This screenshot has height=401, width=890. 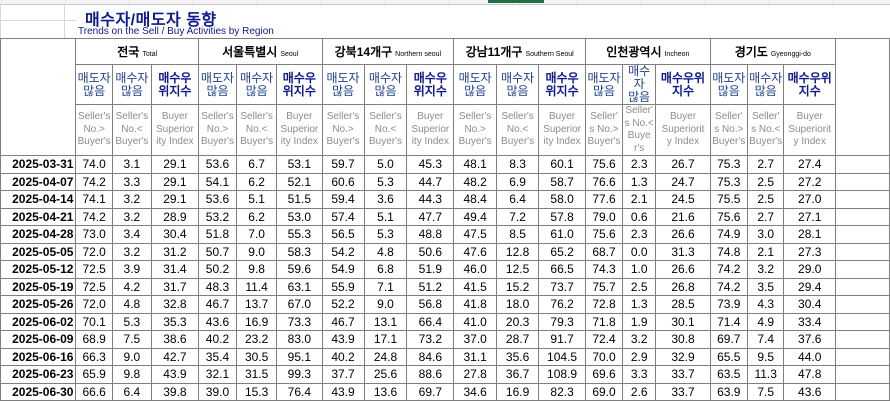 What do you see at coordinates (518, 269) in the screenshot?
I see `value-cell: 12.5` at bounding box center [518, 269].